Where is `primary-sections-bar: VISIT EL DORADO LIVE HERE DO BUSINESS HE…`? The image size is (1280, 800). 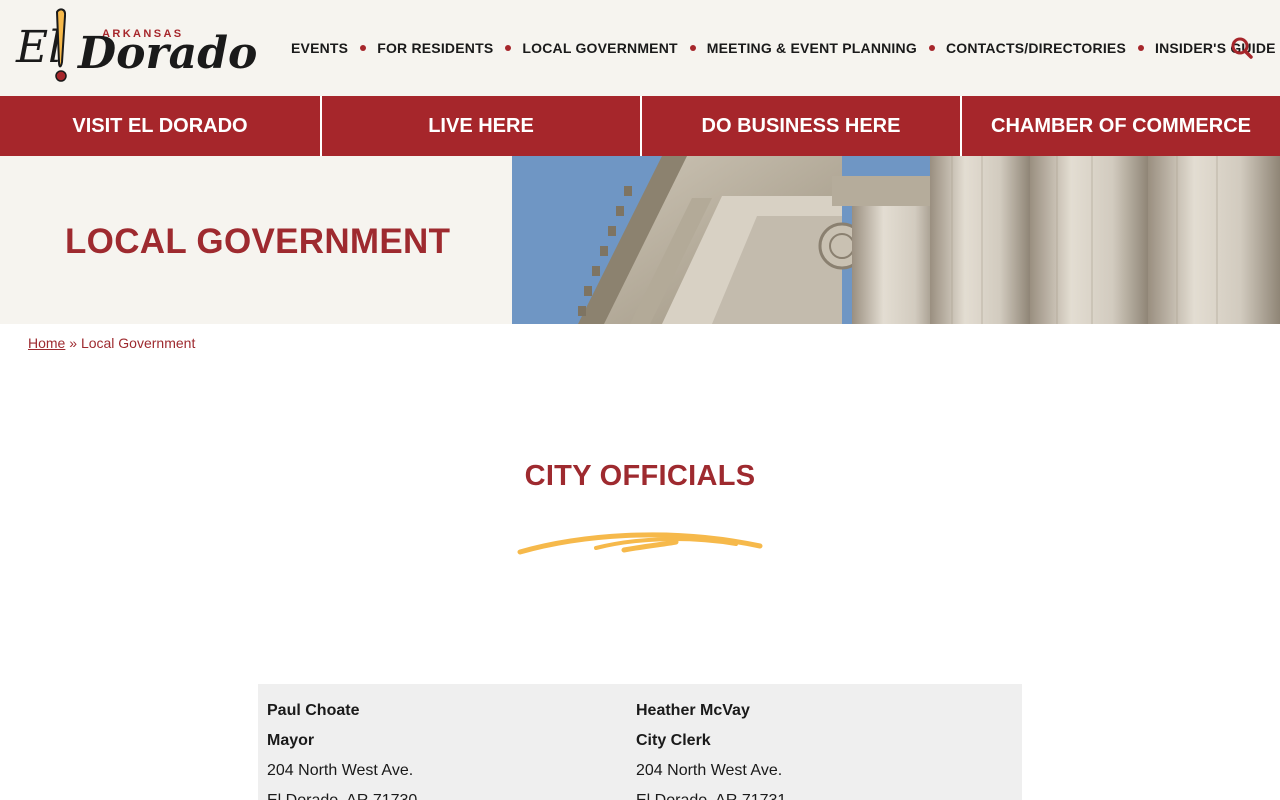
primary-sections-bar: VISIT EL DORADO LIVE HERE DO BUSINESS HE… is located at coordinates (640, 126).